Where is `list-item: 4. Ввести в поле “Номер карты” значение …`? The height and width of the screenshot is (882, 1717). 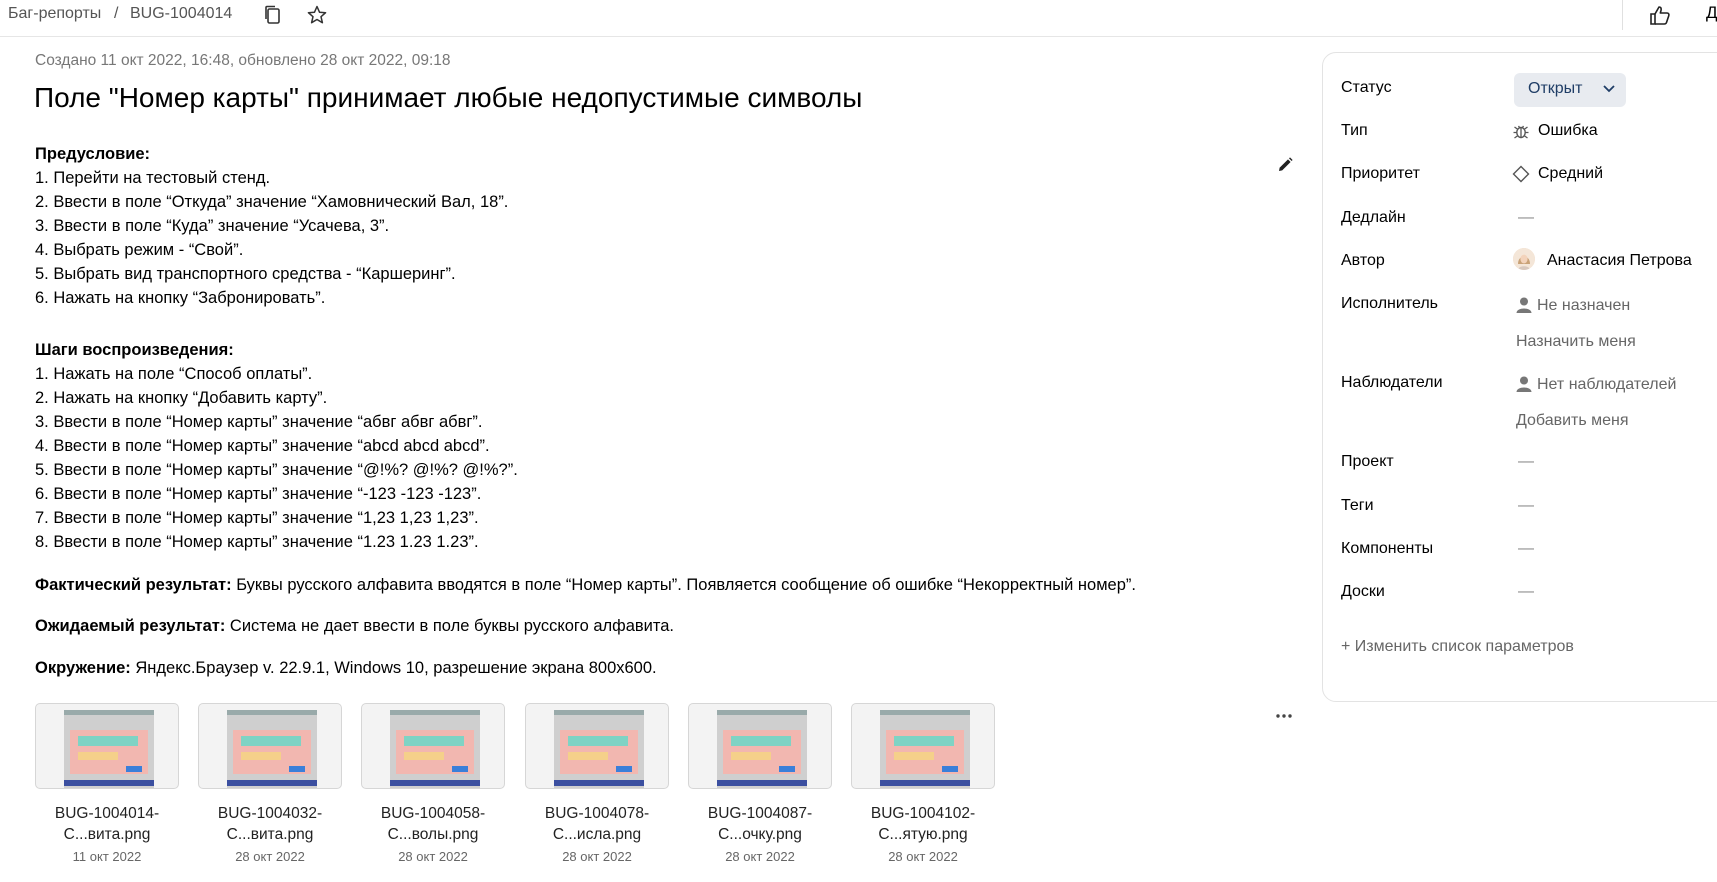
list-item: 4. Ввести в поле “Номер карты” значение … is located at coordinates (262, 446).